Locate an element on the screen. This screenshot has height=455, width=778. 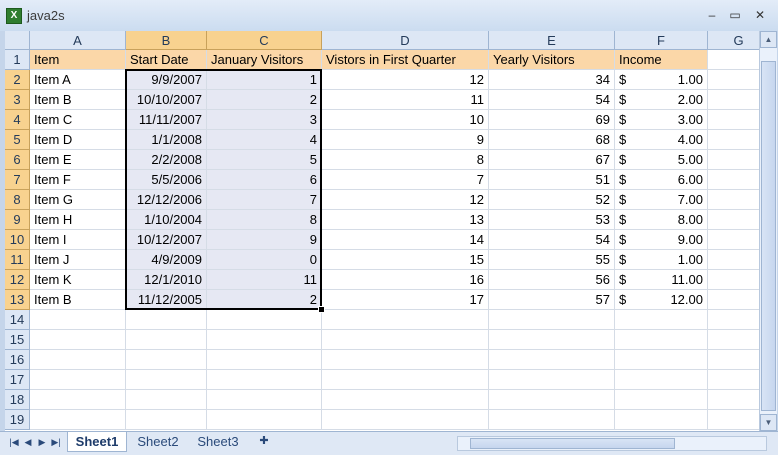
column-header-a: A is located at coordinates (78, 40).